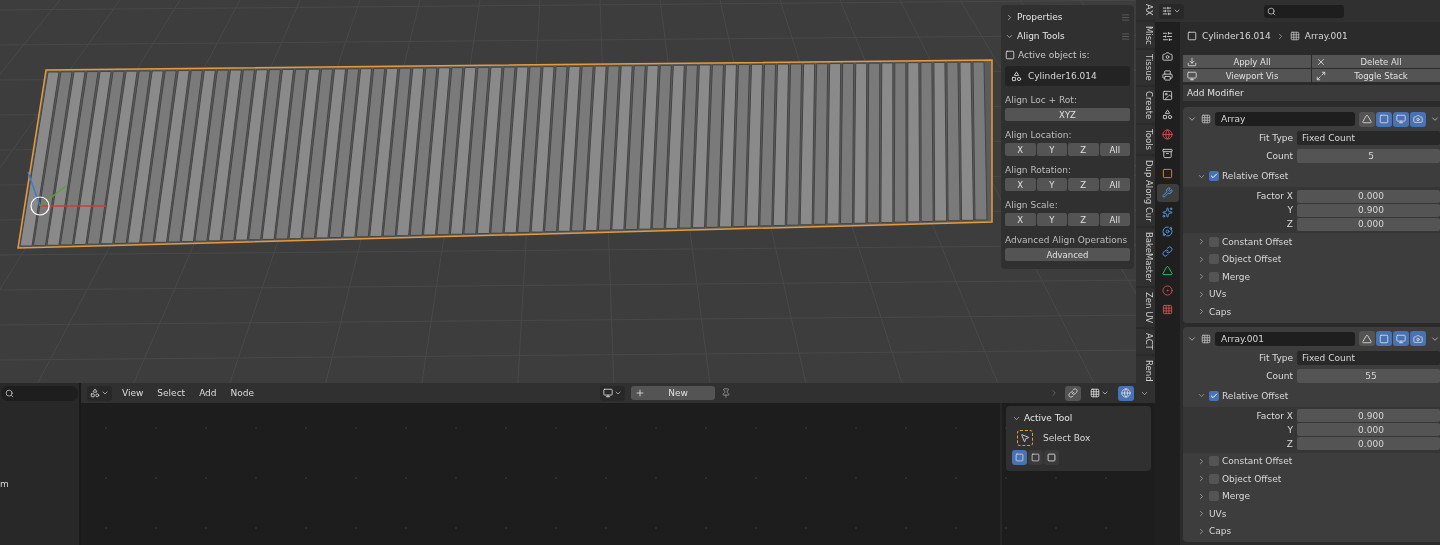 Image resolution: width=1440 pixels, height=545 pixels. I want to click on menu-item: Add, so click(208, 393).